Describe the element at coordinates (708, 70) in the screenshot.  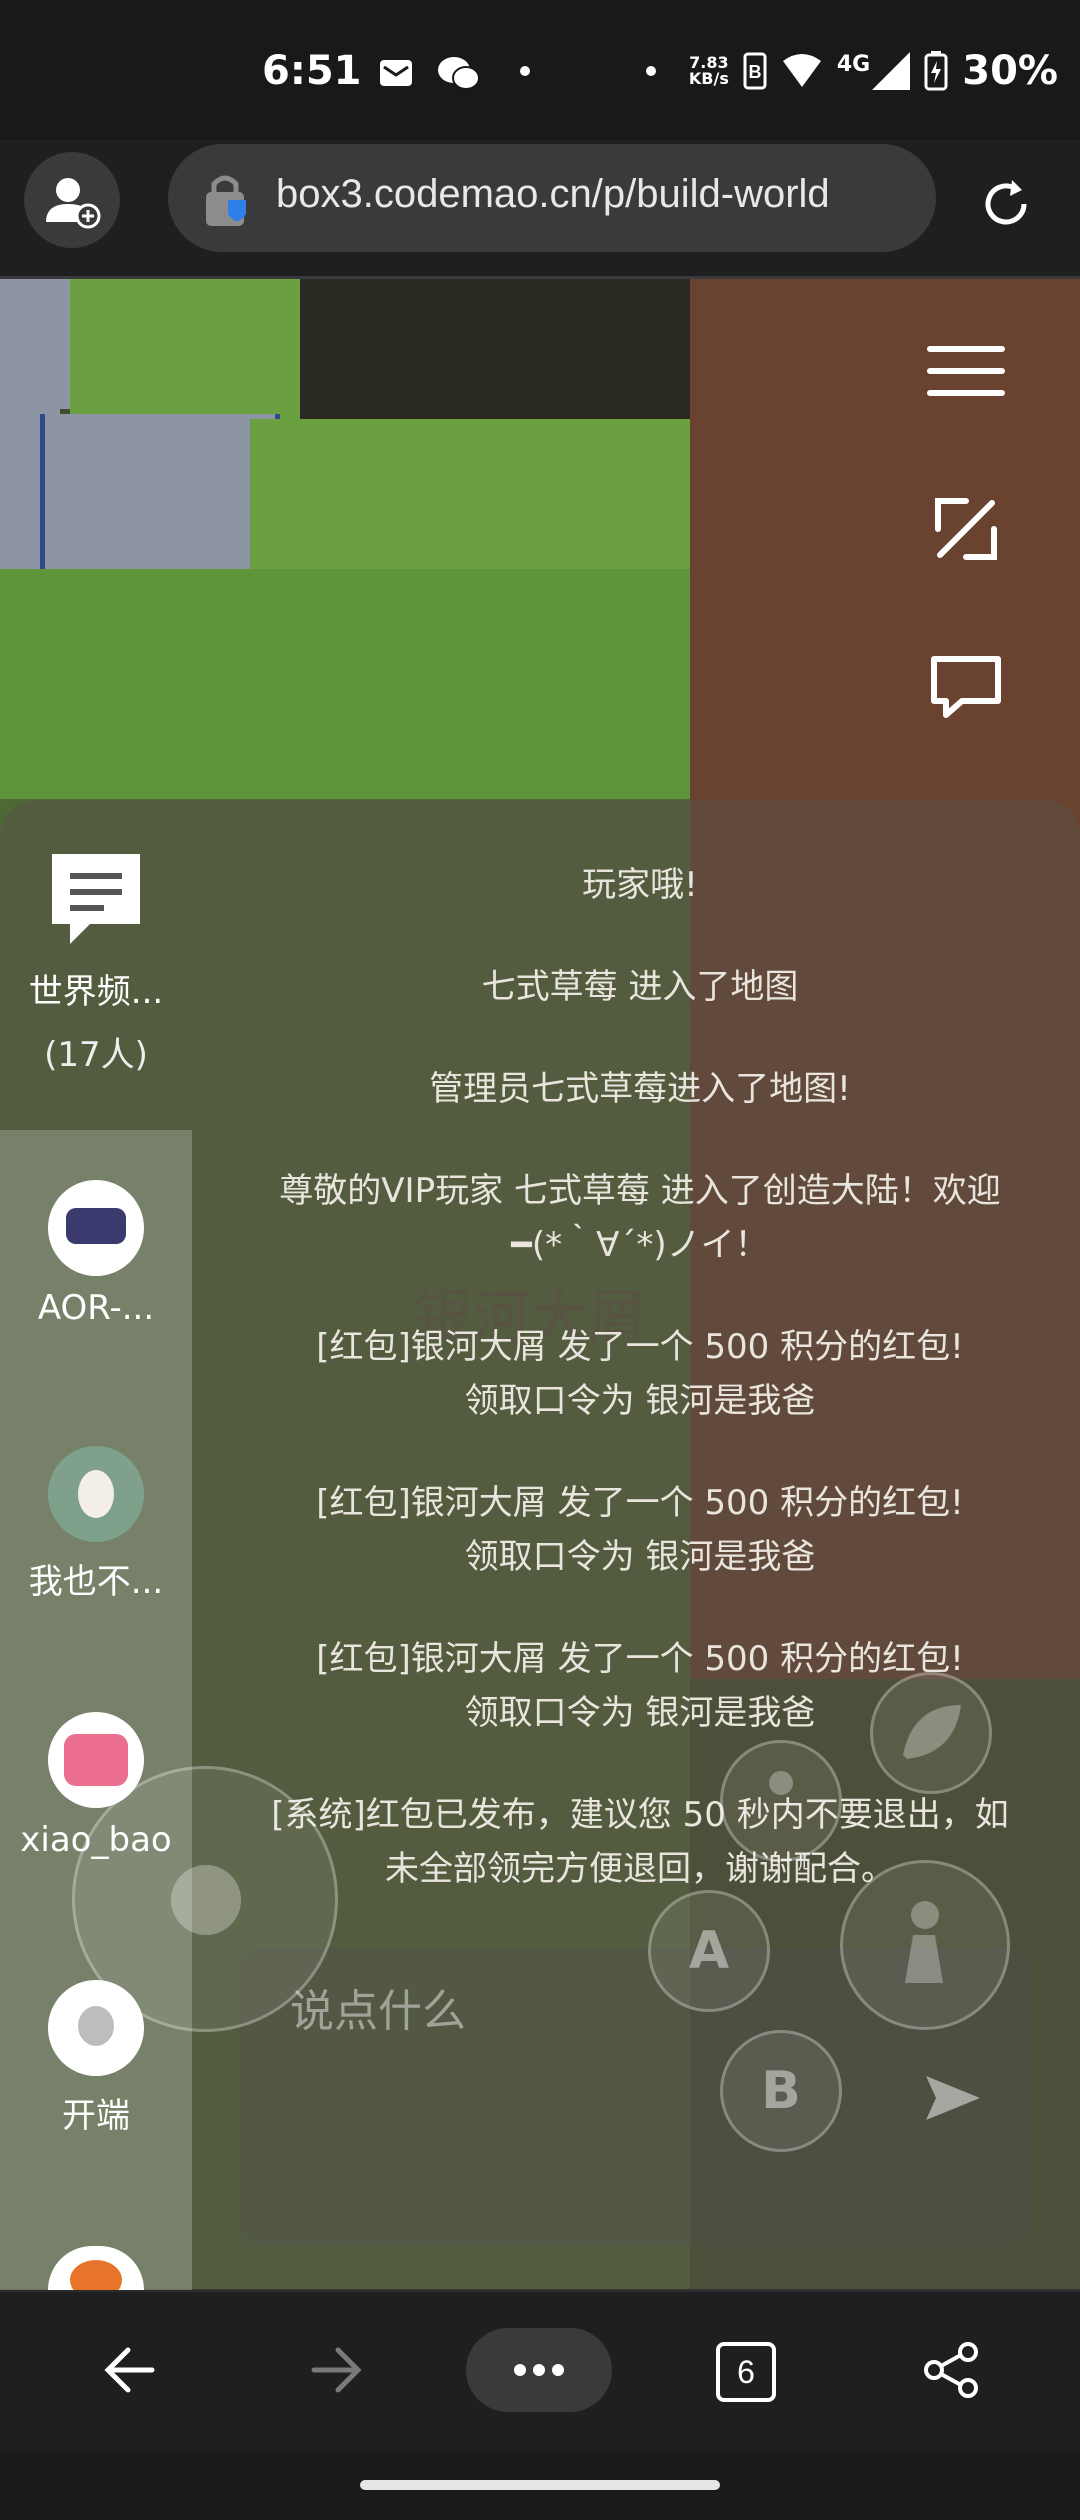
I see `net-speed: 7.83 KB/s` at that location.